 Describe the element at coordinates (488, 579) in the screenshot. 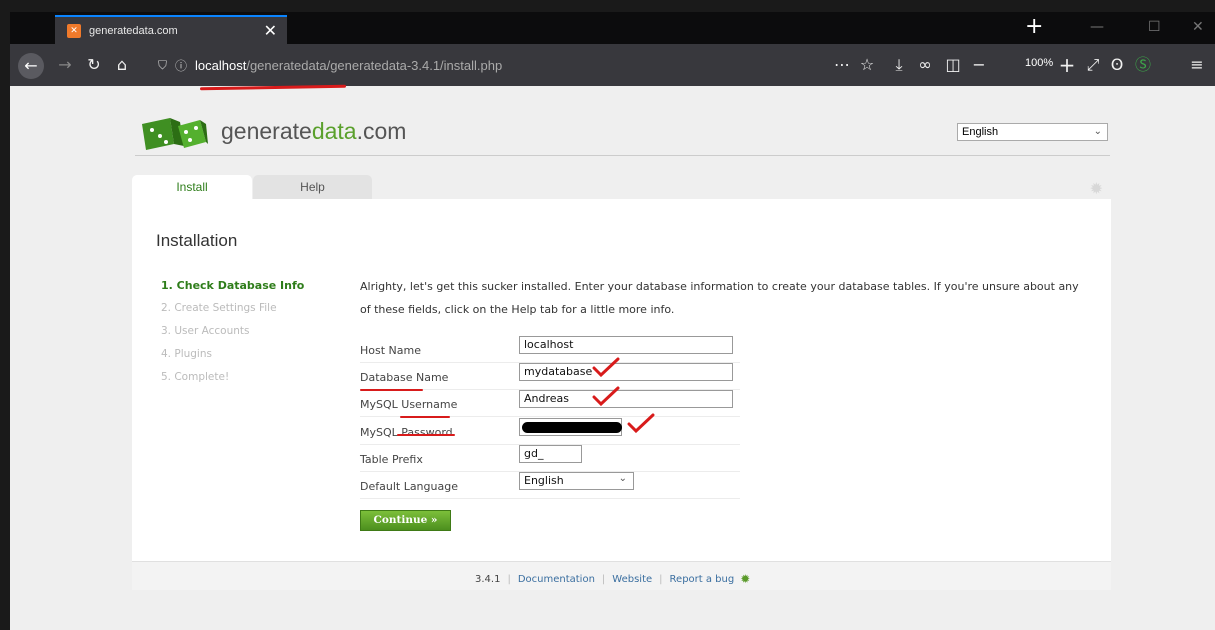

I see `version-text: 3.4.1` at that location.